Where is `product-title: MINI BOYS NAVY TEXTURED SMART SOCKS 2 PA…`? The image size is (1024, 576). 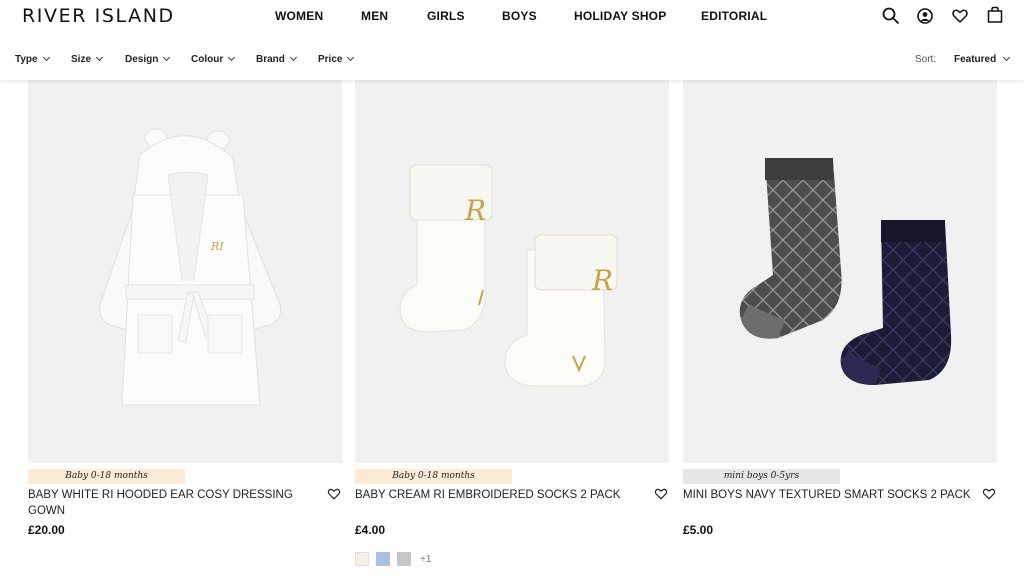 product-title: MINI BOYS NAVY TEXTURED SMART SOCKS 2 PA… is located at coordinates (828, 495).